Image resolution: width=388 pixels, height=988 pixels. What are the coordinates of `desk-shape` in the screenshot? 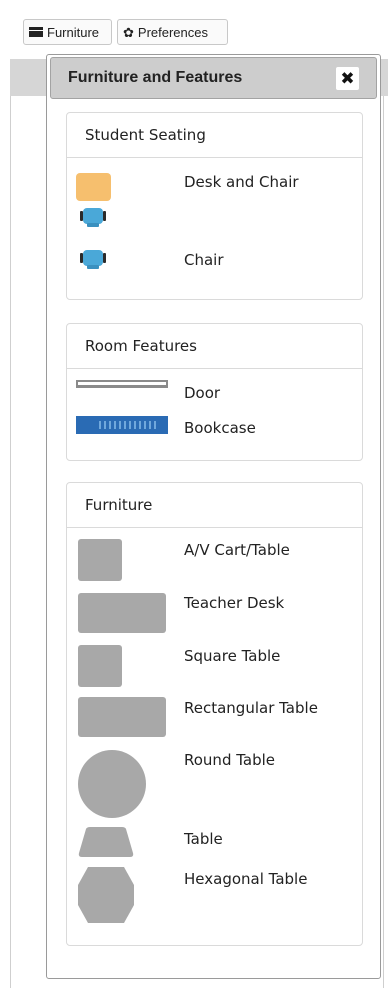 It's located at (93, 187).